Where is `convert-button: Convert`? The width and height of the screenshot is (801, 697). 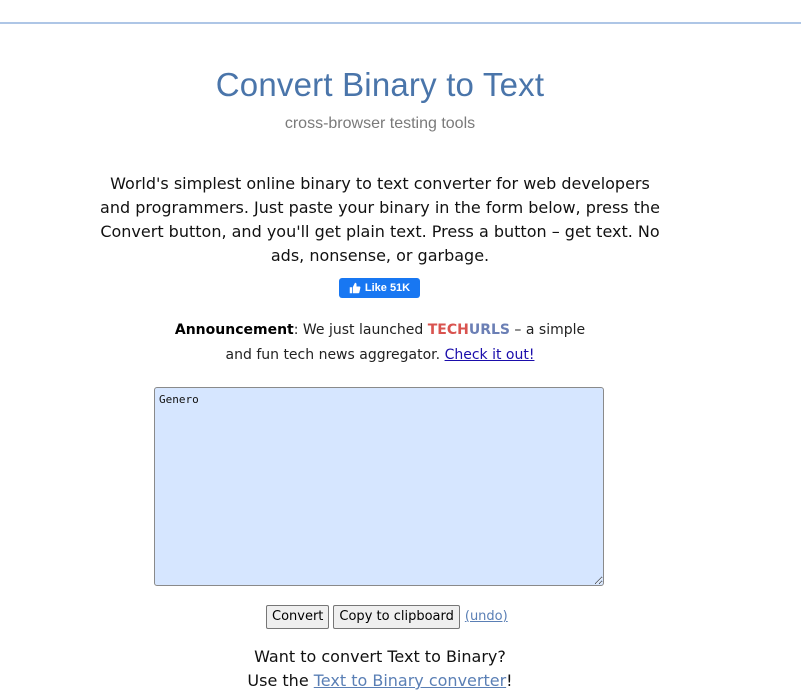 convert-button: Convert is located at coordinates (298, 616).